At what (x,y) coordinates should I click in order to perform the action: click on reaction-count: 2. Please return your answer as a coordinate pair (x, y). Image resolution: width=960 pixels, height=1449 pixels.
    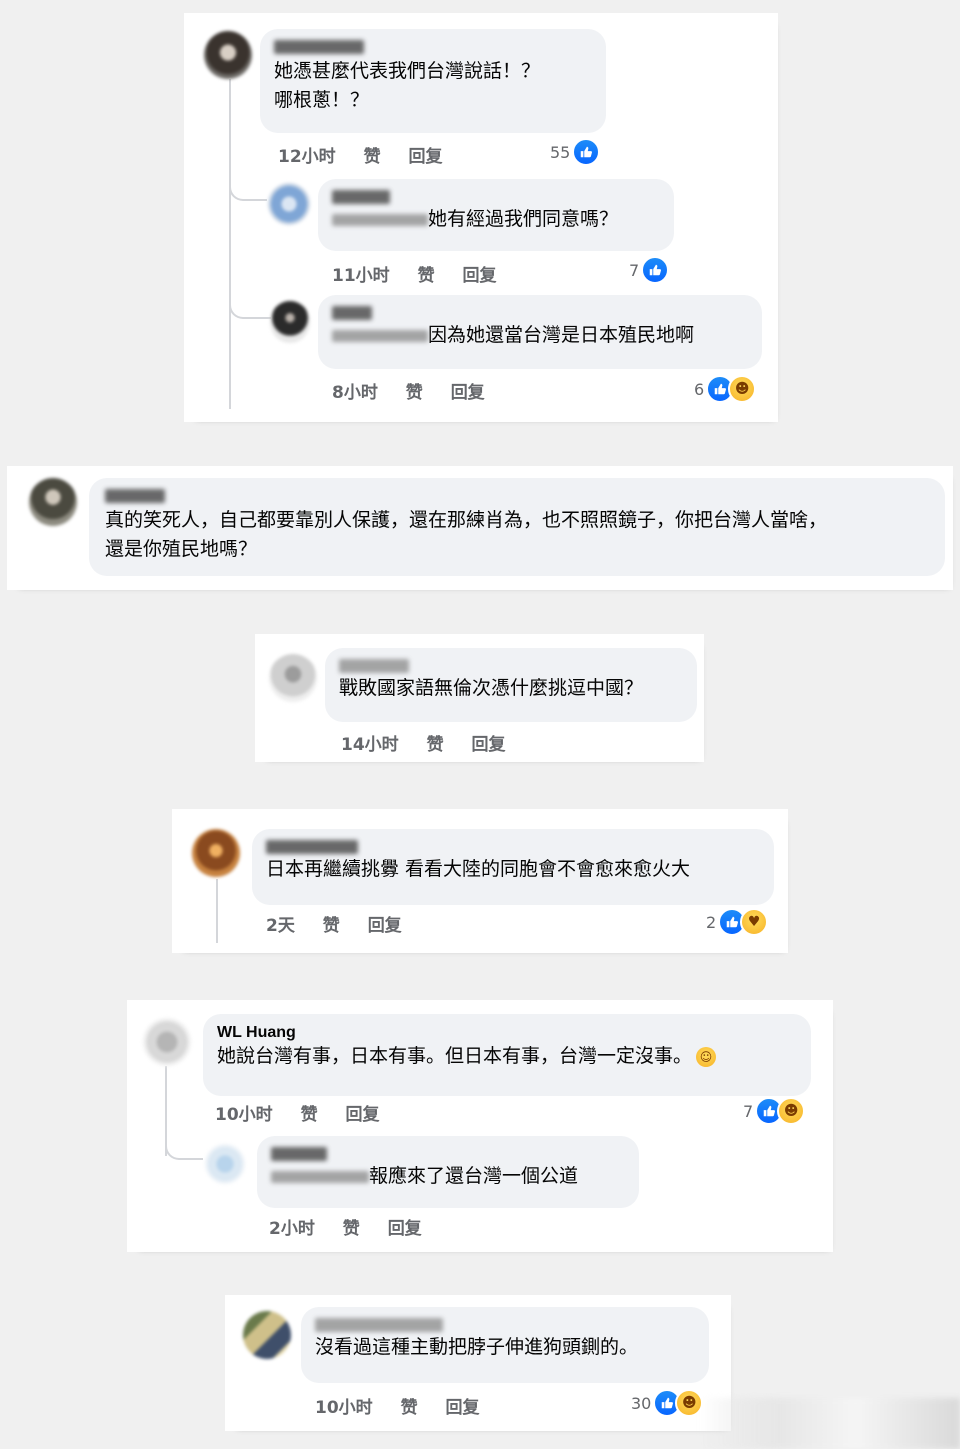
    Looking at the image, I should click on (711, 922).